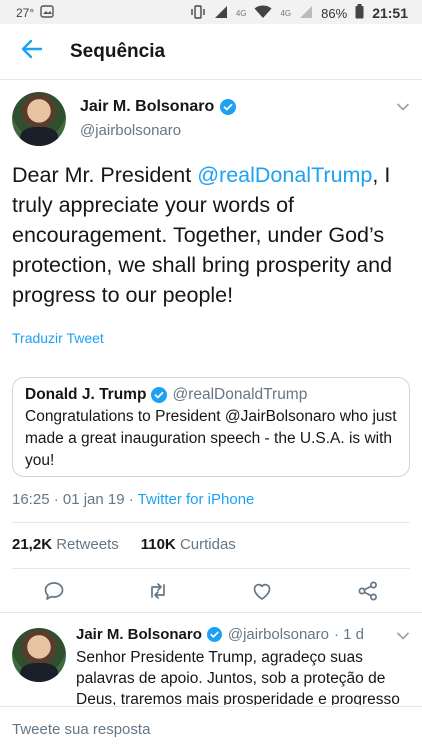 Image resolution: width=422 pixels, height=750 pixels. I want to click on retweets-count: 21,2K, so click(32, 544).